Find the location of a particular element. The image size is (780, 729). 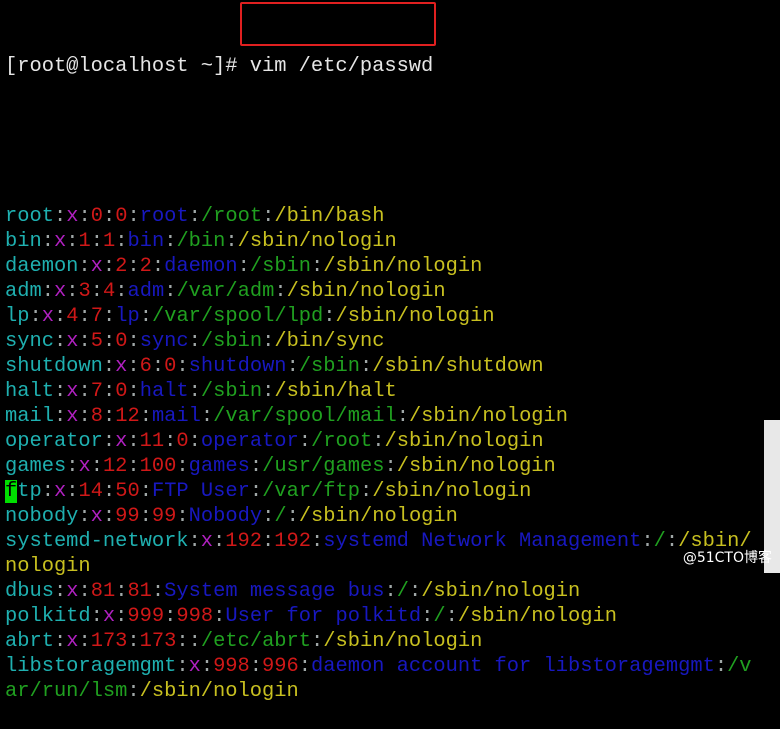

entry-field: 2 is located at coordinates (145, 266).